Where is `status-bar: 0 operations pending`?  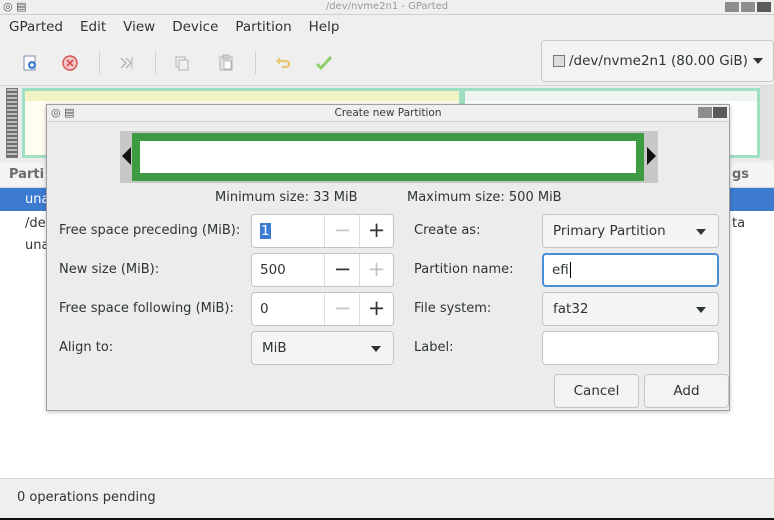 status-bar: 0 operations pending is located at coordinates (387, 498).